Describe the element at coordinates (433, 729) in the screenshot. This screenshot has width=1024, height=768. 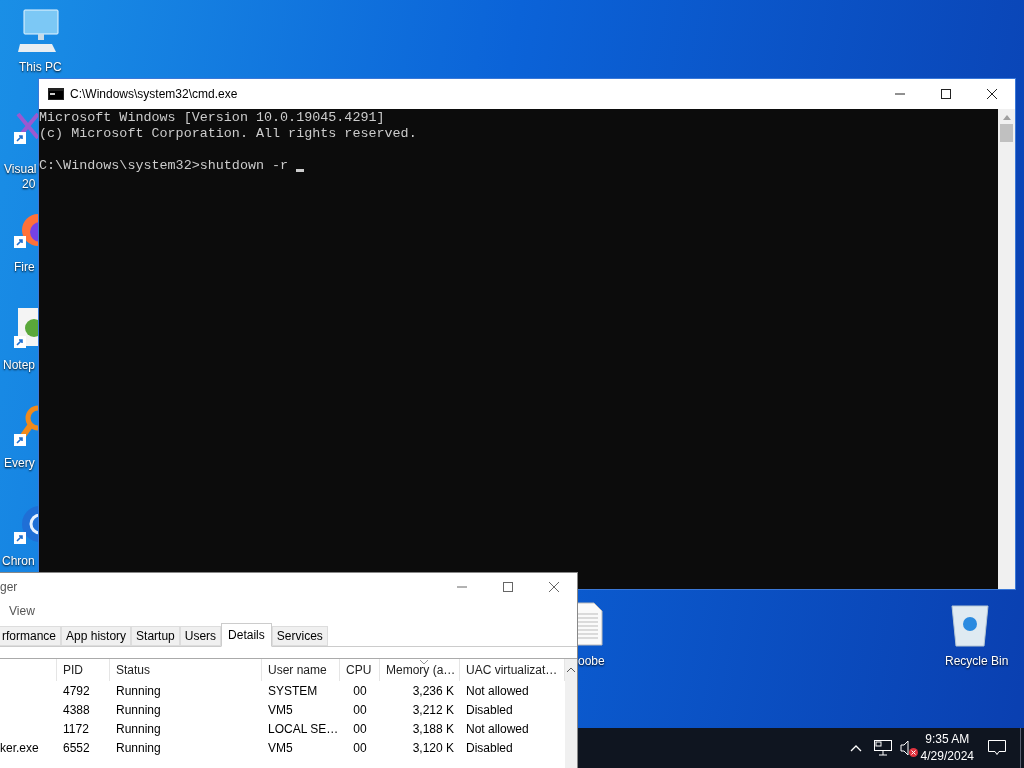
I see `table-cell-text: 3,188 K` at that location.